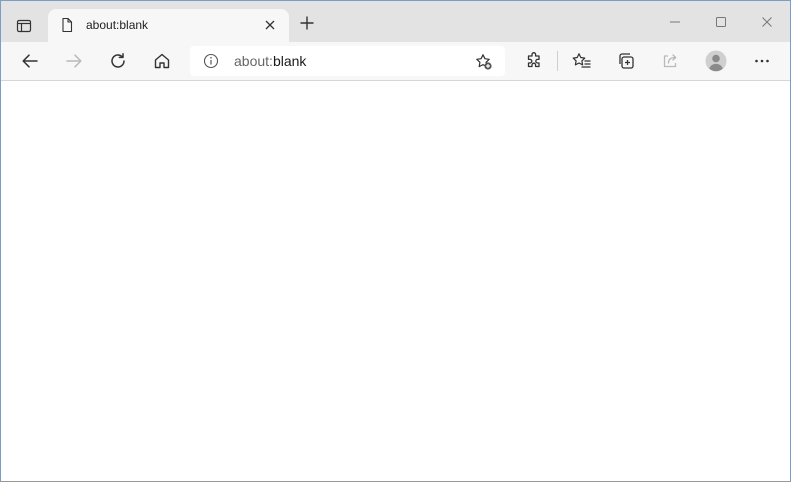 This screenshot has height=482, width=791. Describe the element at coordinates (270, 25) in the screenshot. I see `close-tab-icon` at that location.